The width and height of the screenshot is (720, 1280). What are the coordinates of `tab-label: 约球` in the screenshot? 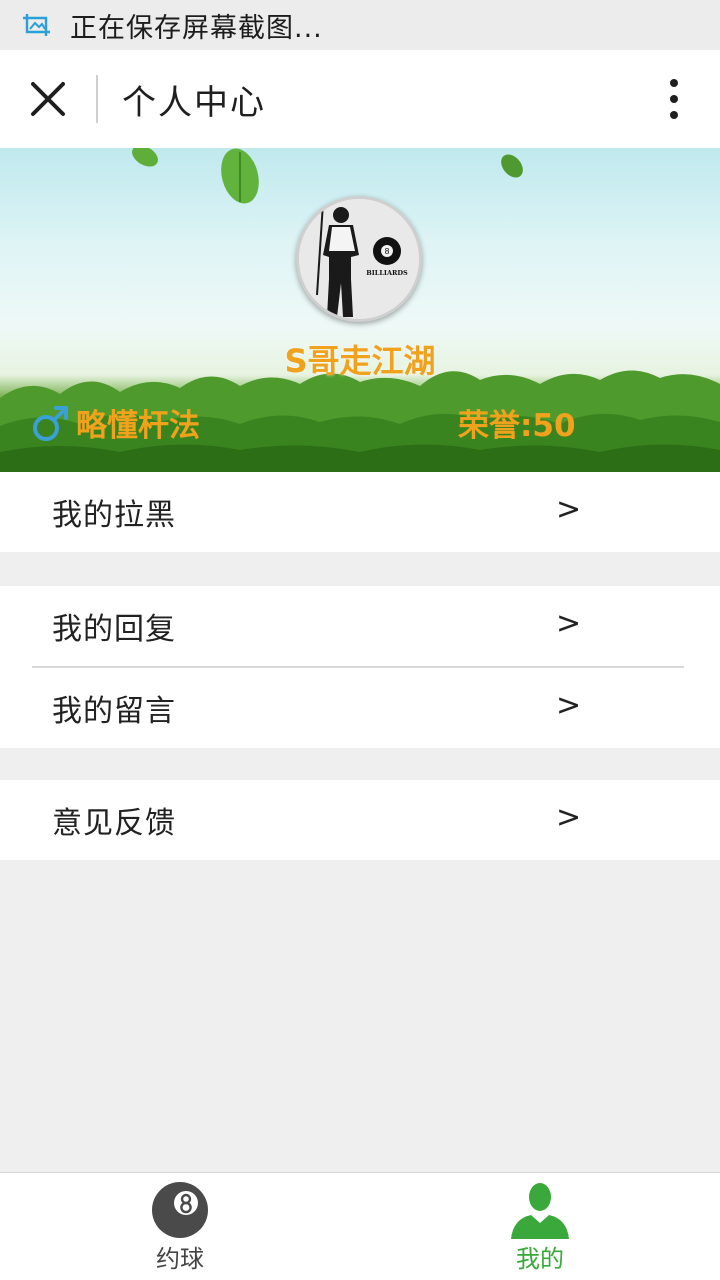 It's located at (180, 1259).